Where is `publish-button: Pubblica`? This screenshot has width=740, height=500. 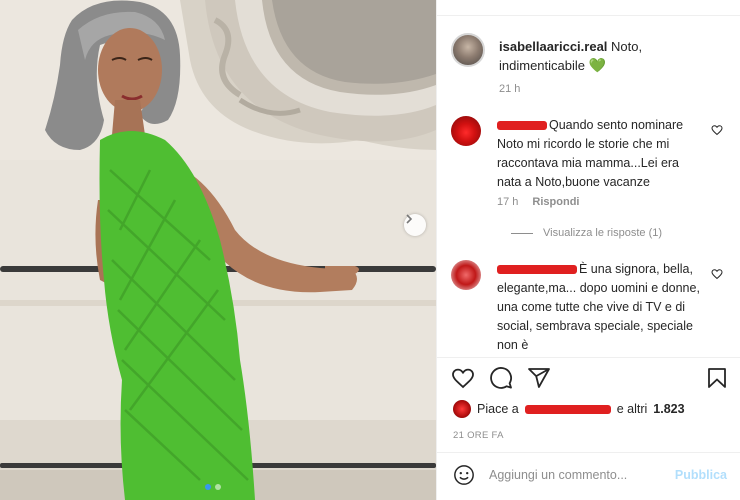
publish-button: Pubblica is located at coordinates (701, 475).